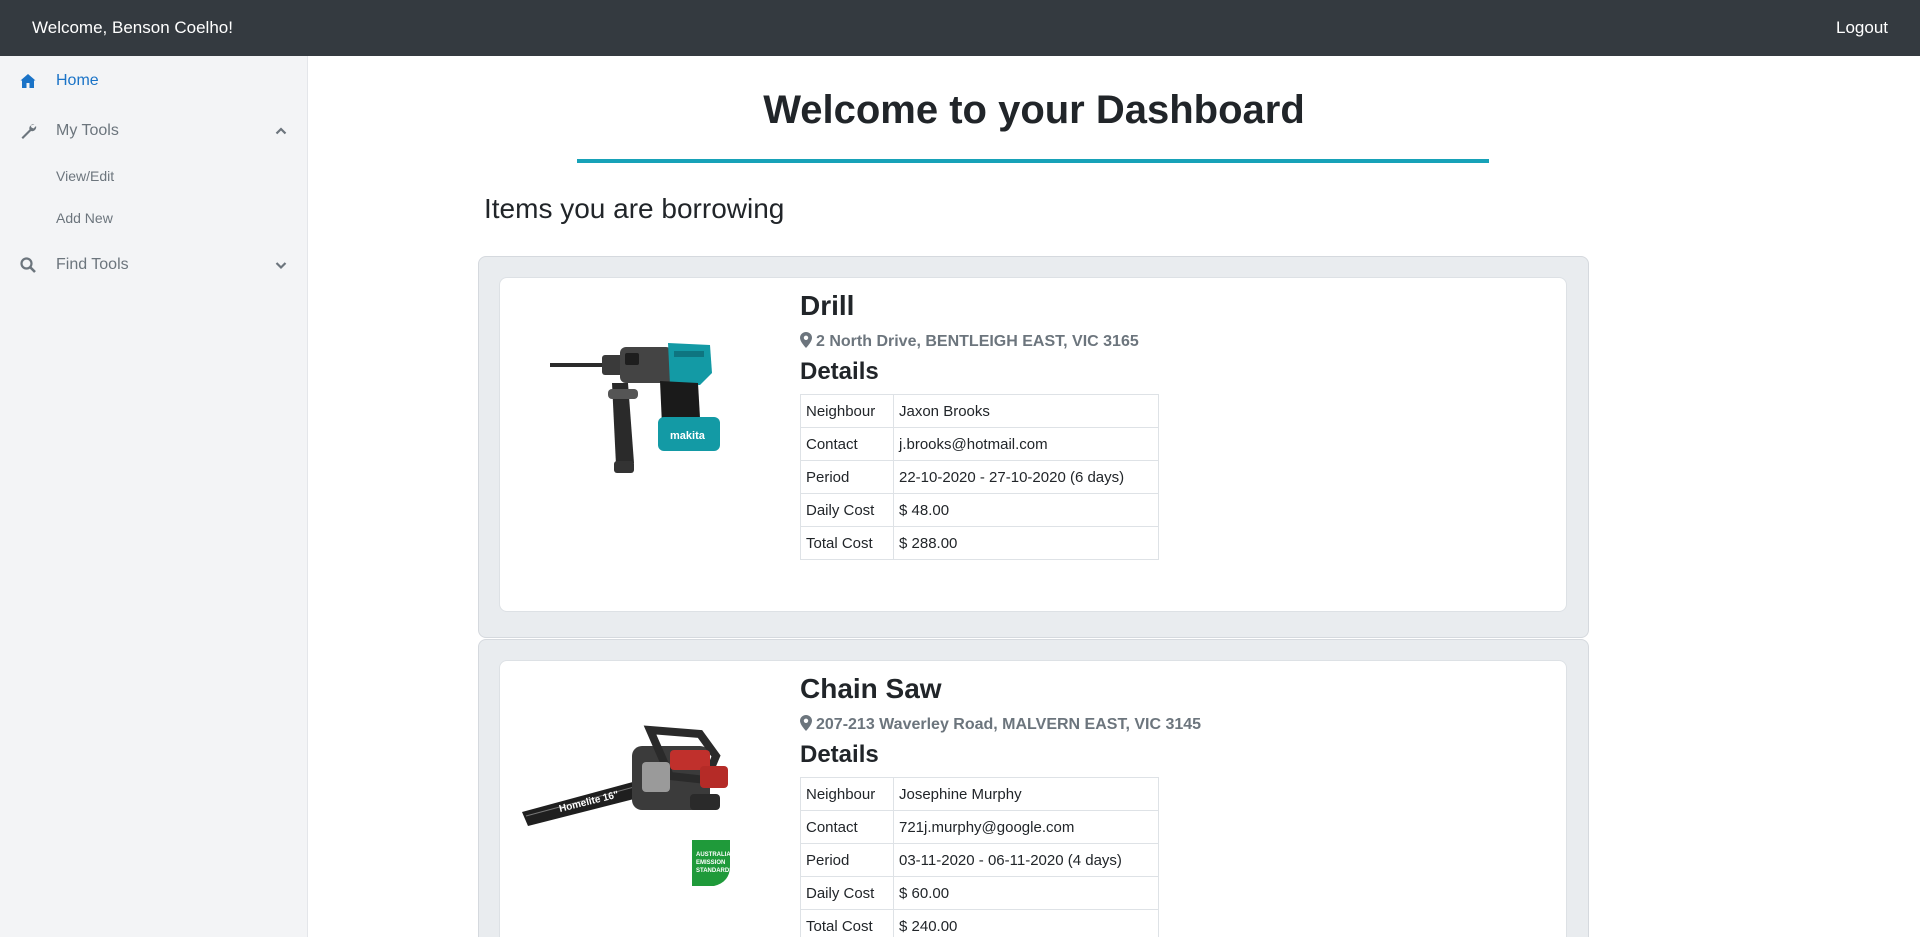  What do you see at coordinates (1026, 510) in the screenshot?
I see `detail-value: $ 48.00` at bounding box center [1026, 510].